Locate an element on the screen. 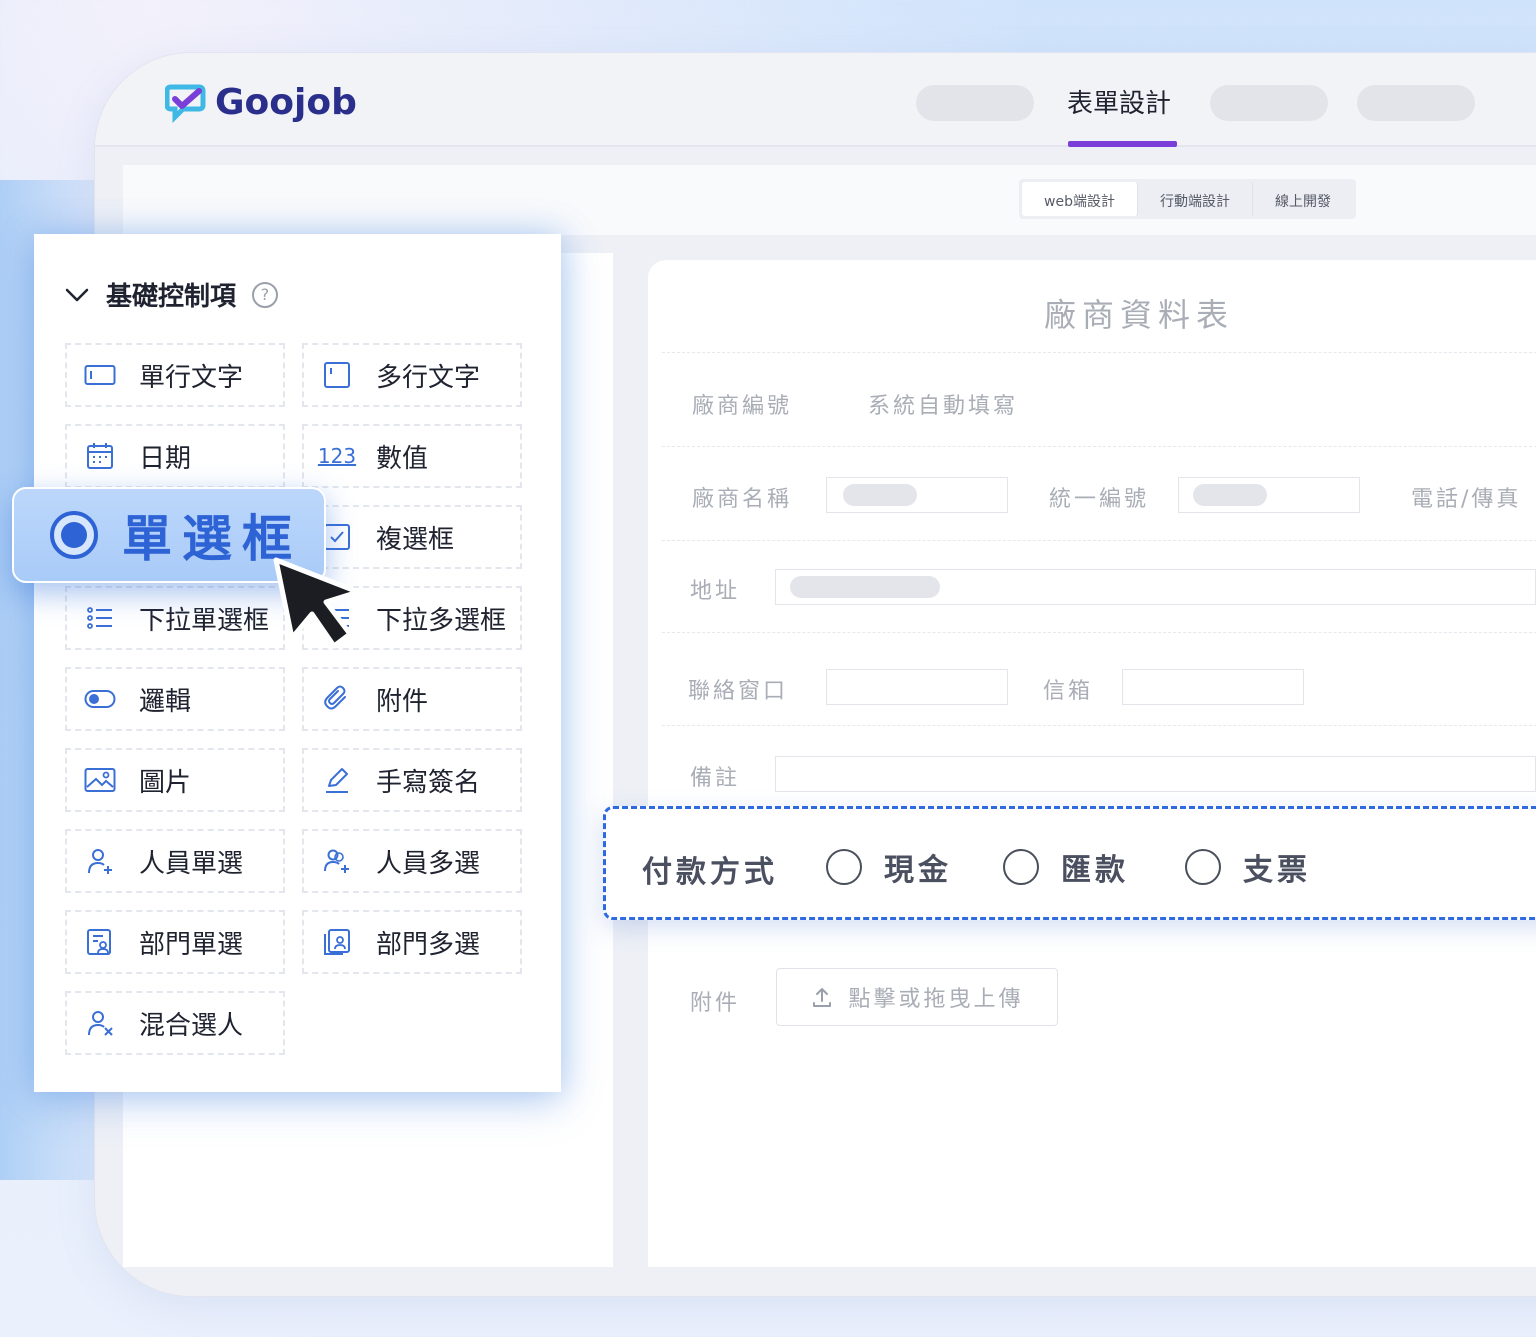 This screenshot has width=1536, height=1337. attachment-label: 附件 is located at coordinates (715, 1003).